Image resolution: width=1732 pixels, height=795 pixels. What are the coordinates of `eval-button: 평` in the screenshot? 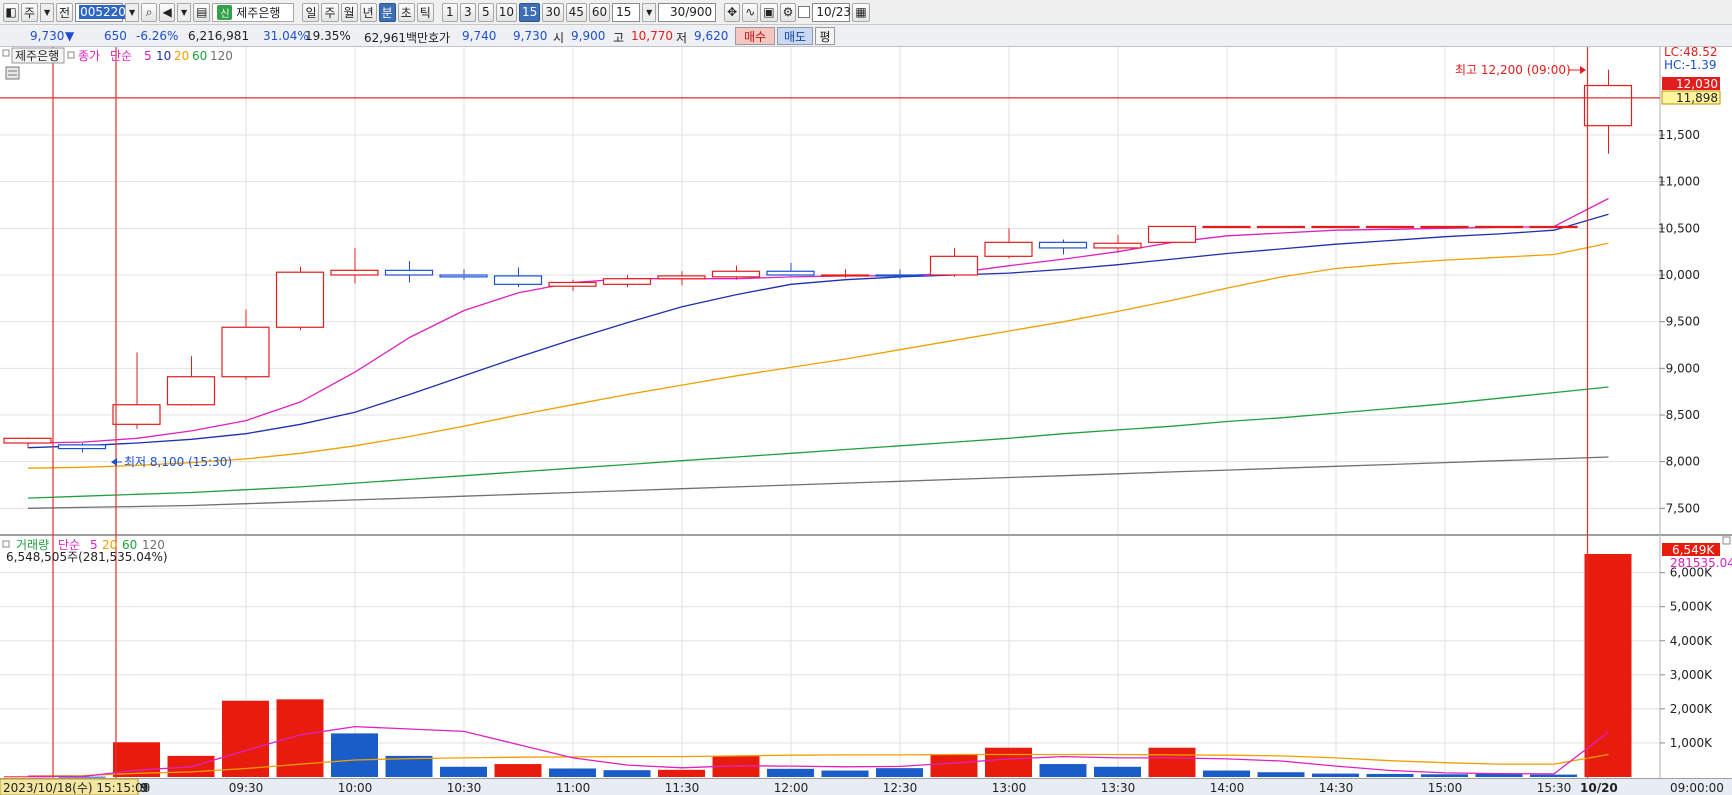 It's located at (825, 36).